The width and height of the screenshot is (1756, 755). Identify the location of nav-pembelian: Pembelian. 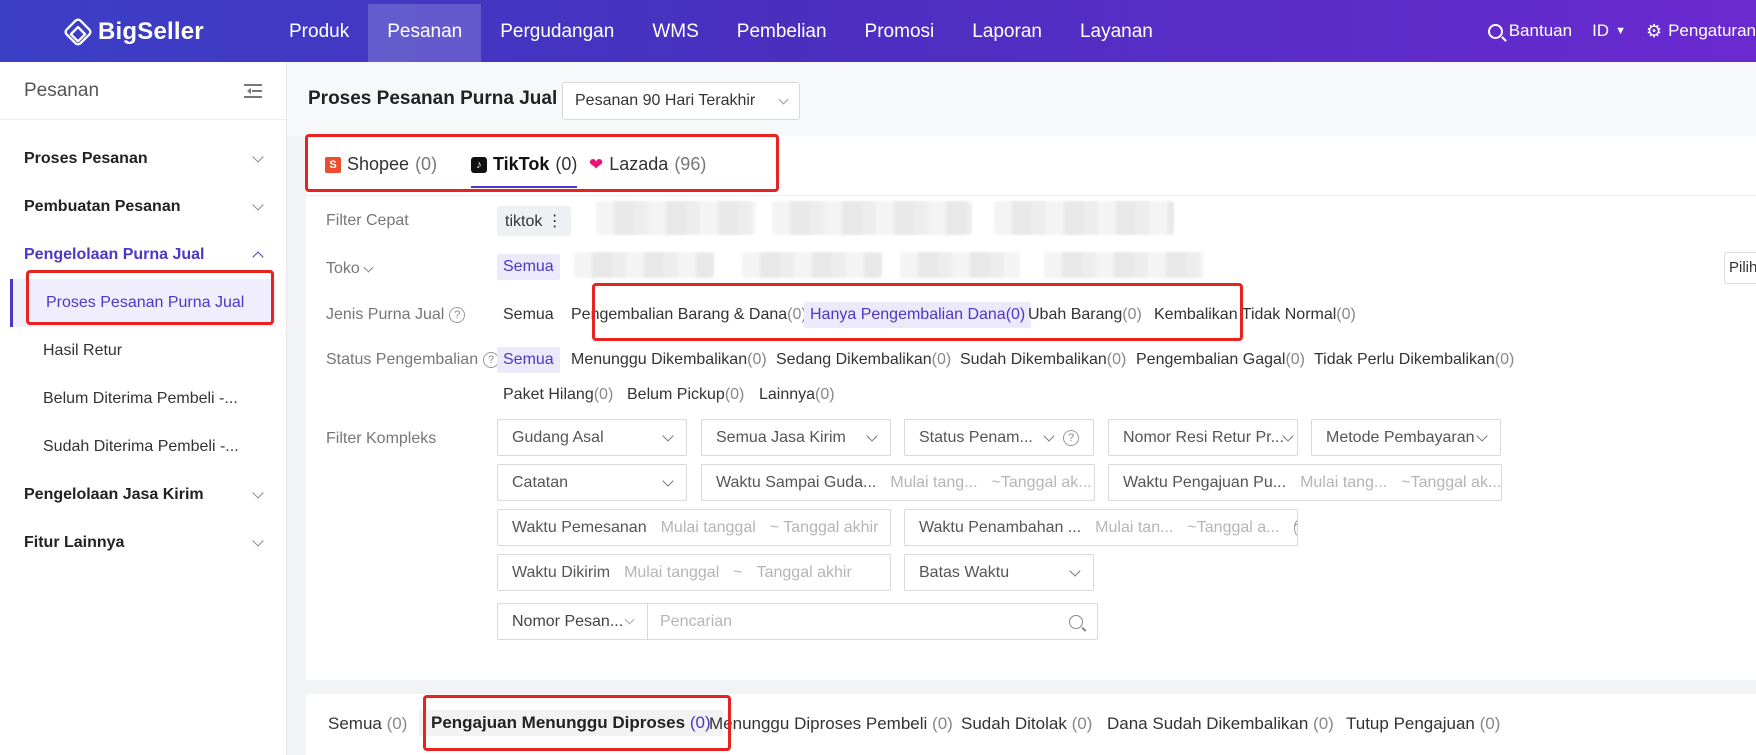
(782, 33).